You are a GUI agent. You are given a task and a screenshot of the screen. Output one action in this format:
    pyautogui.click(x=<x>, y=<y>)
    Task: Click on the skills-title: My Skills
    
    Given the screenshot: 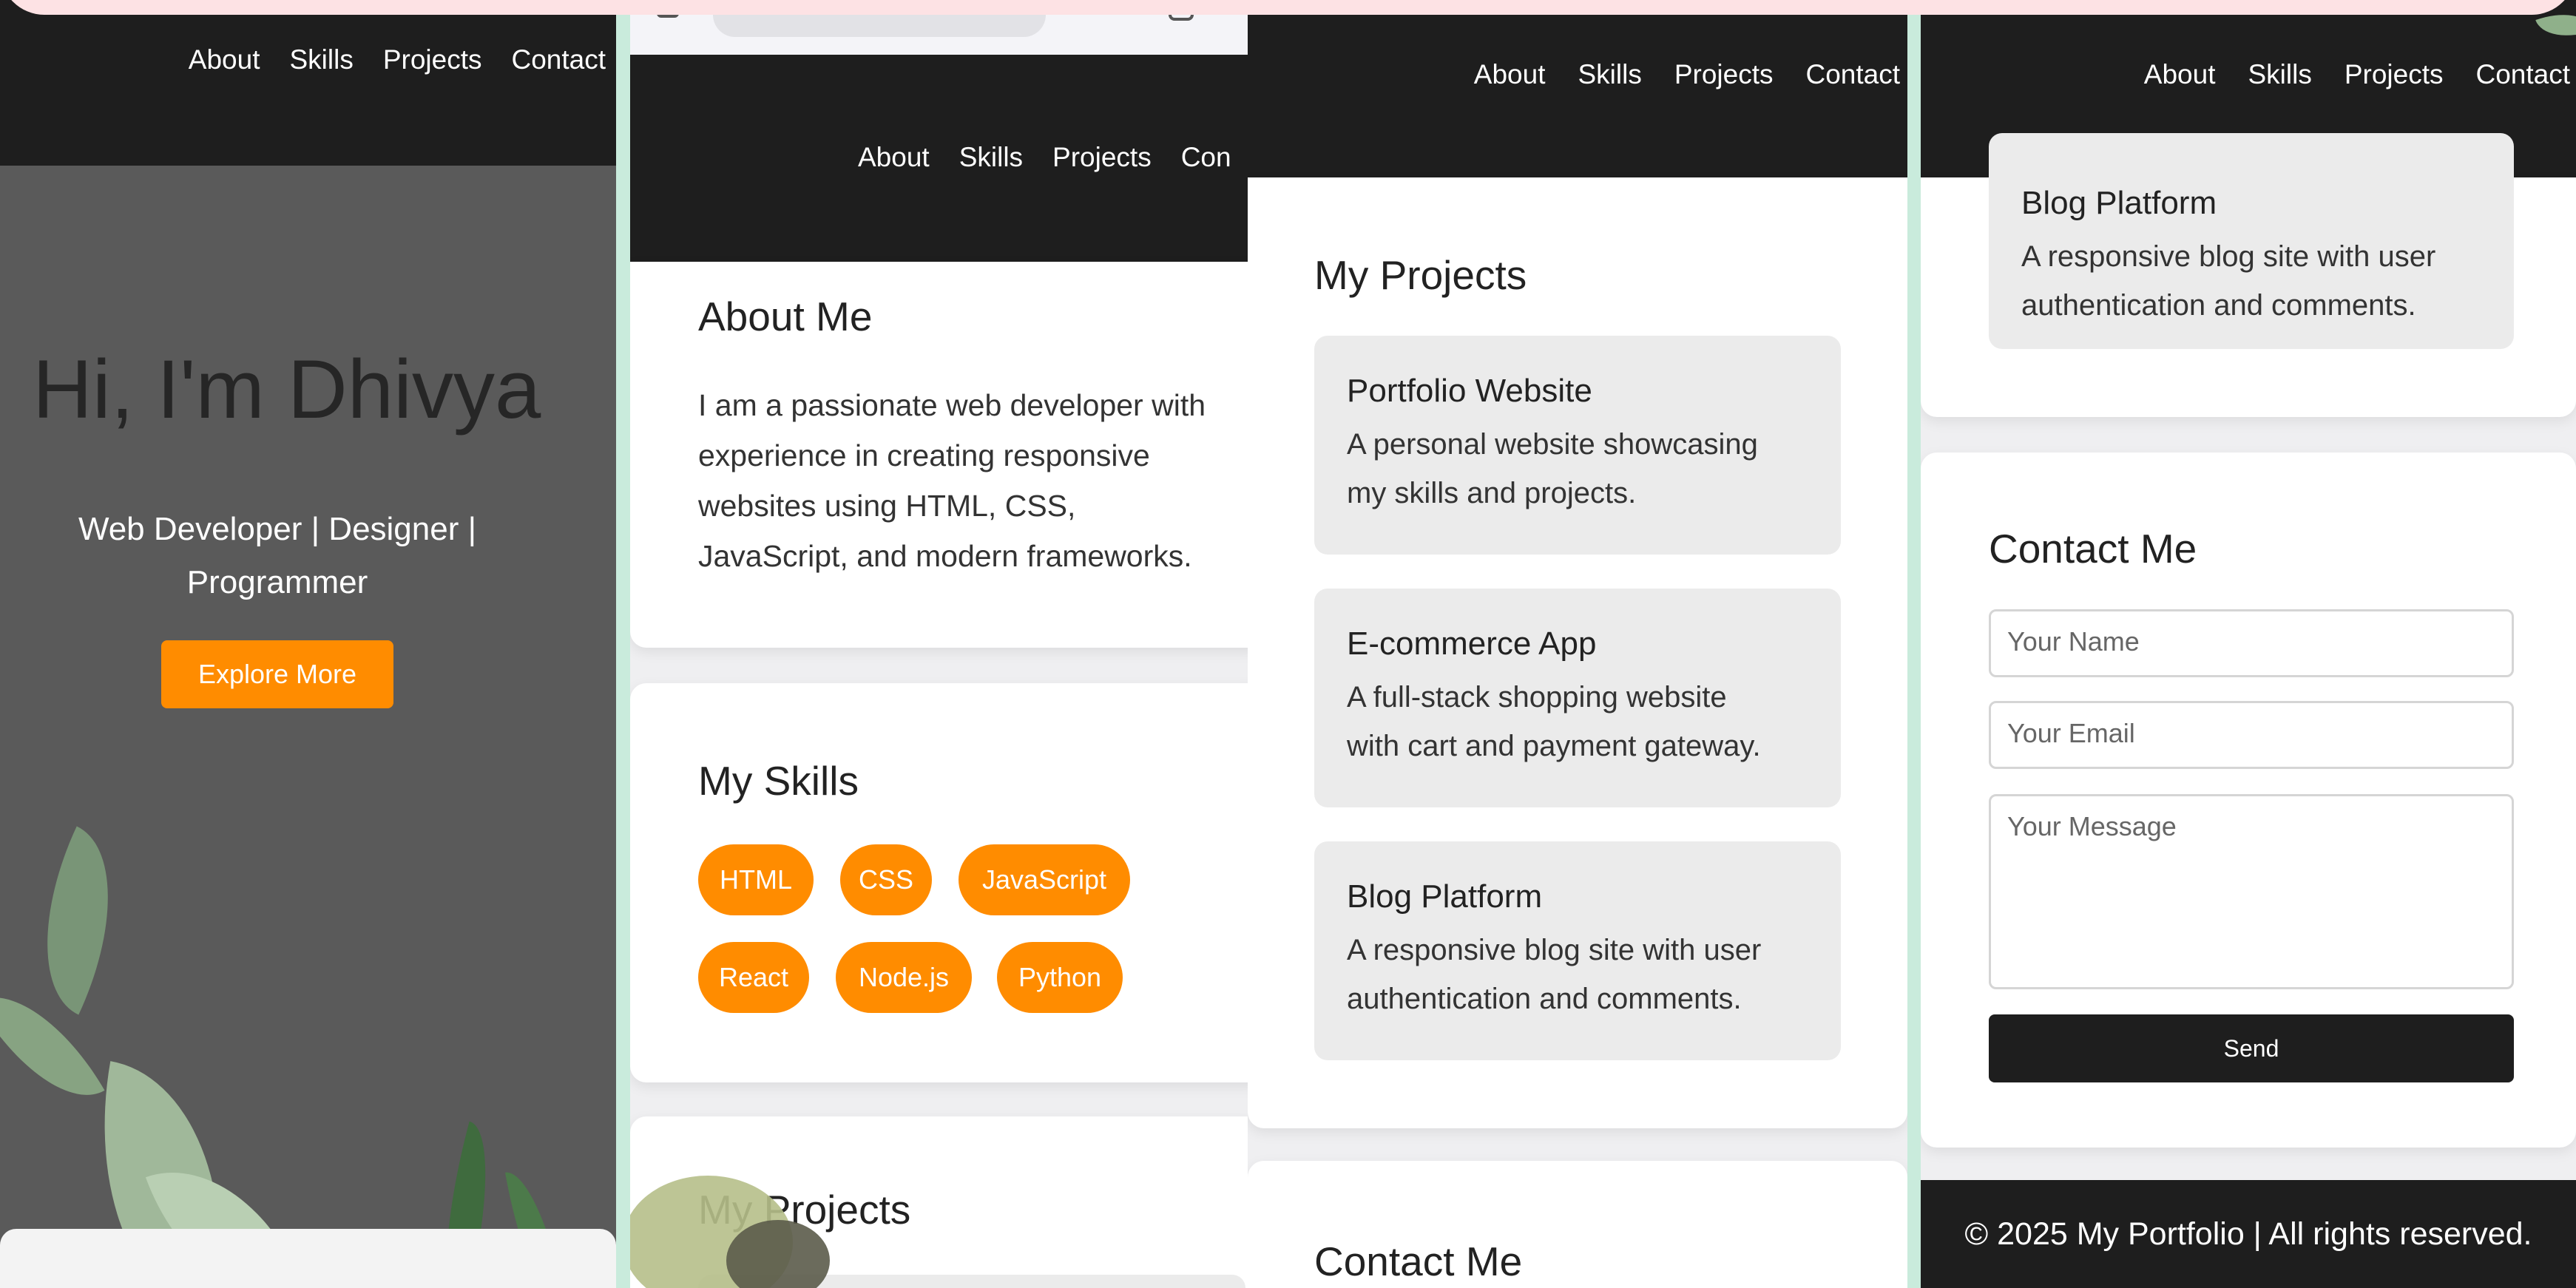 What is the action you would take?
    pyautogui.click(x=778, y=781)
    